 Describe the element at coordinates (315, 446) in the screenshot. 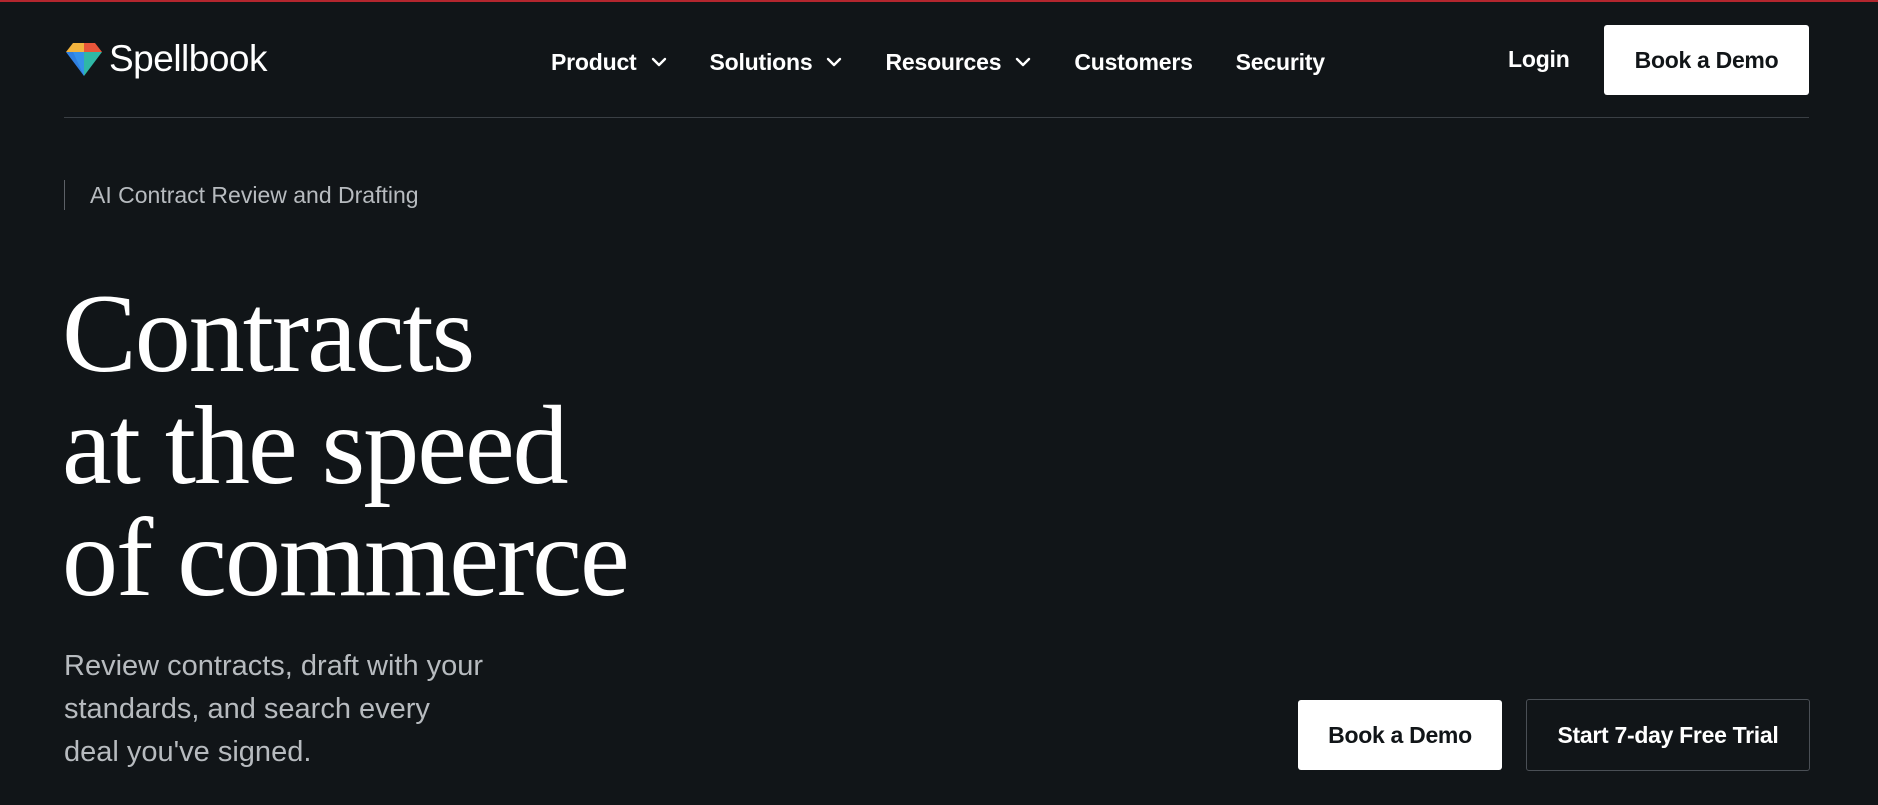

I see `headline-line: at the speed` at that location.